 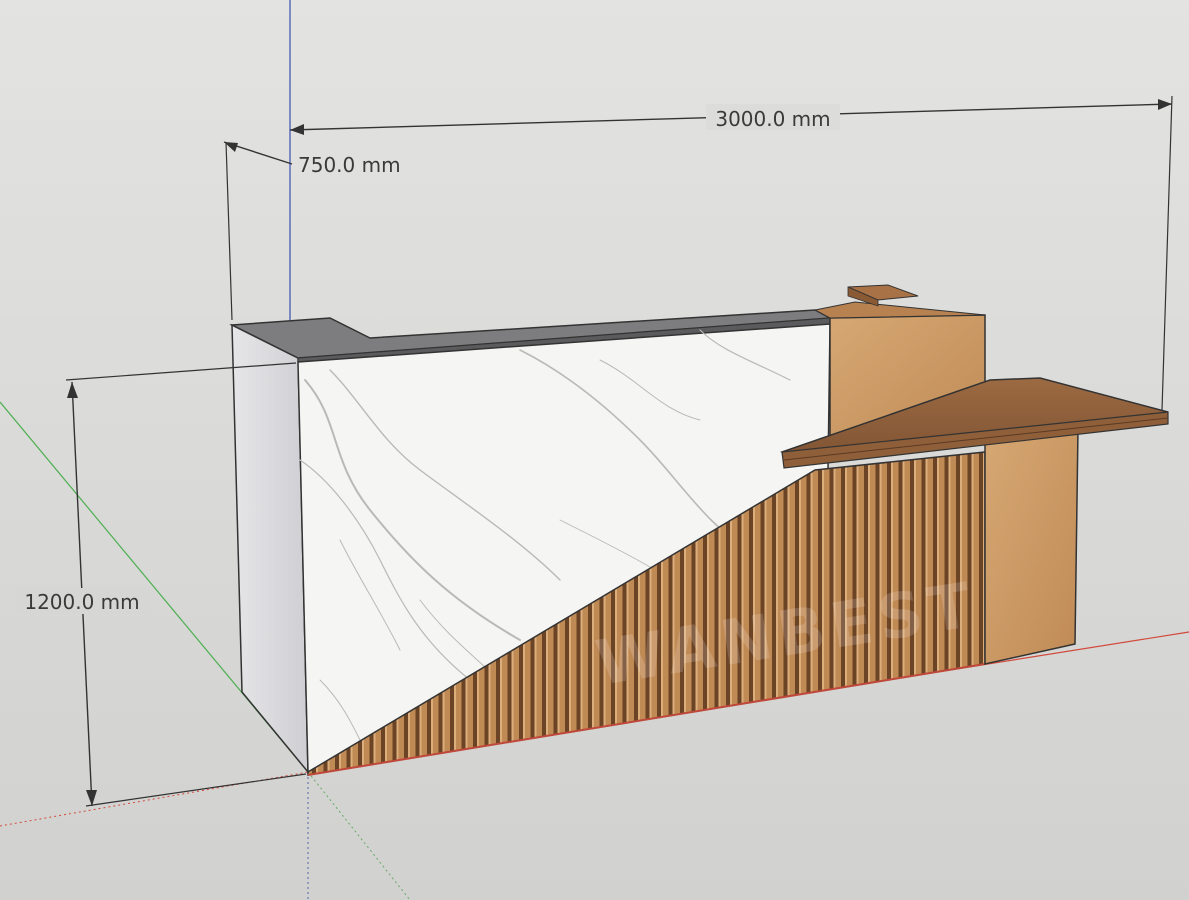 I want to click on dimension-height-label: 1200.0 mm, so click(x=81, y=602).